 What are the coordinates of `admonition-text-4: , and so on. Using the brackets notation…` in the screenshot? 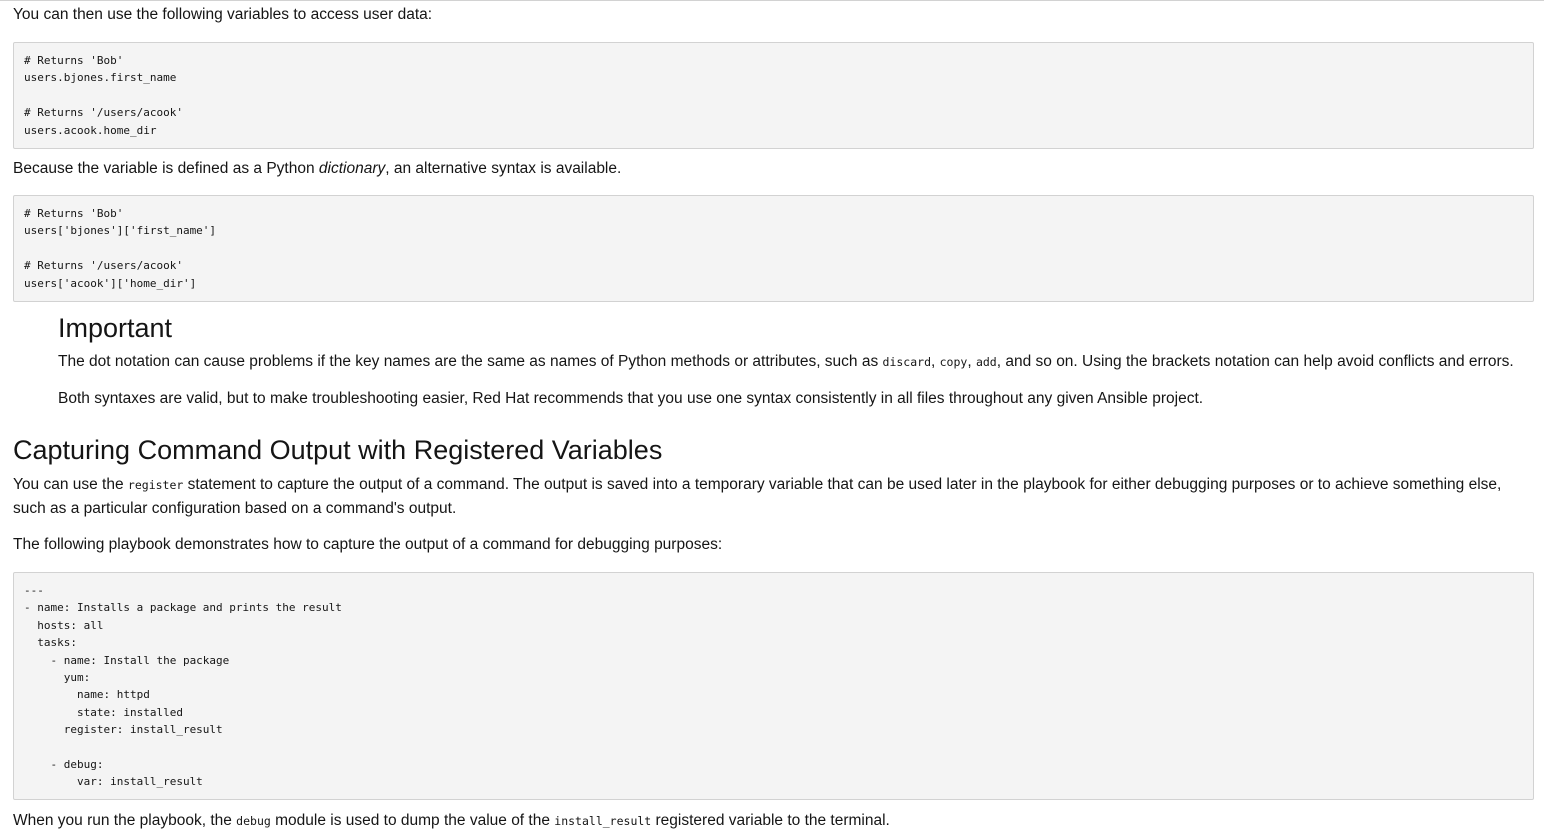 It's located at (1255, 361).